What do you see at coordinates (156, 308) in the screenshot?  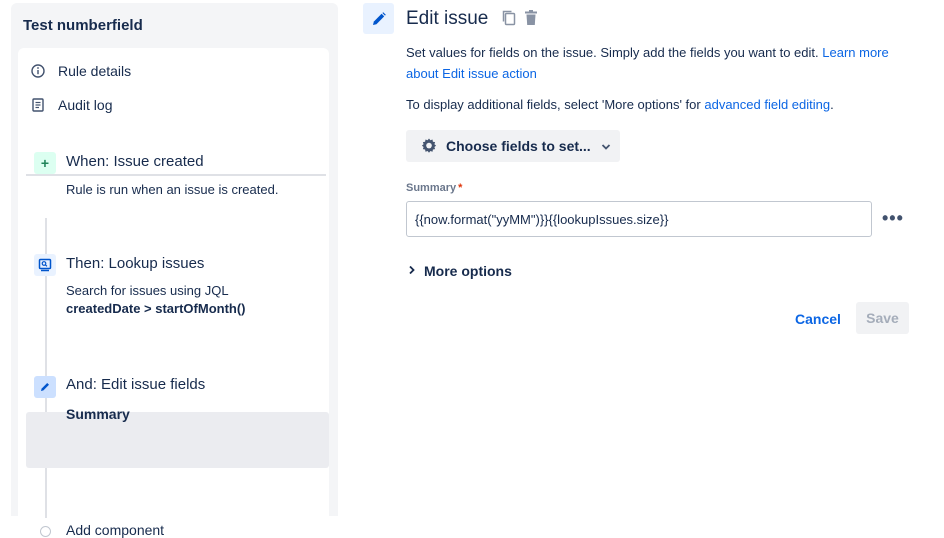 I see `component-jql: createdDate > startOfMonth()` at bounding box center [156, 308].